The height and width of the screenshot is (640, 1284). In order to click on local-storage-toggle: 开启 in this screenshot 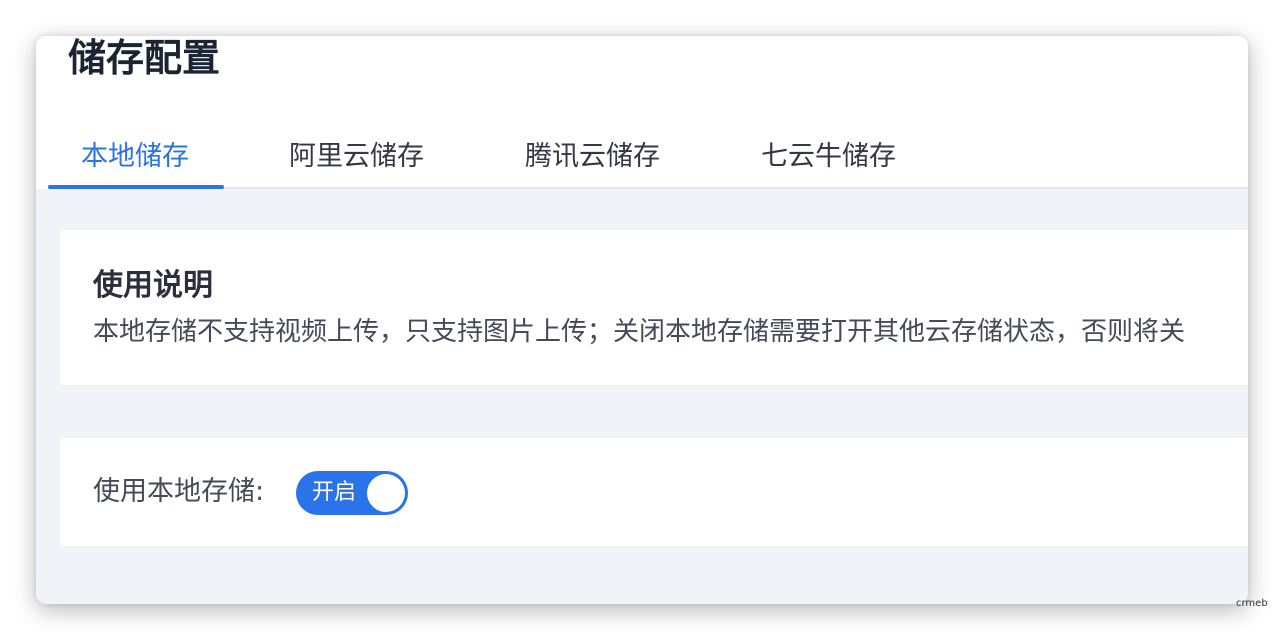, I will do `click(352, 493)`.